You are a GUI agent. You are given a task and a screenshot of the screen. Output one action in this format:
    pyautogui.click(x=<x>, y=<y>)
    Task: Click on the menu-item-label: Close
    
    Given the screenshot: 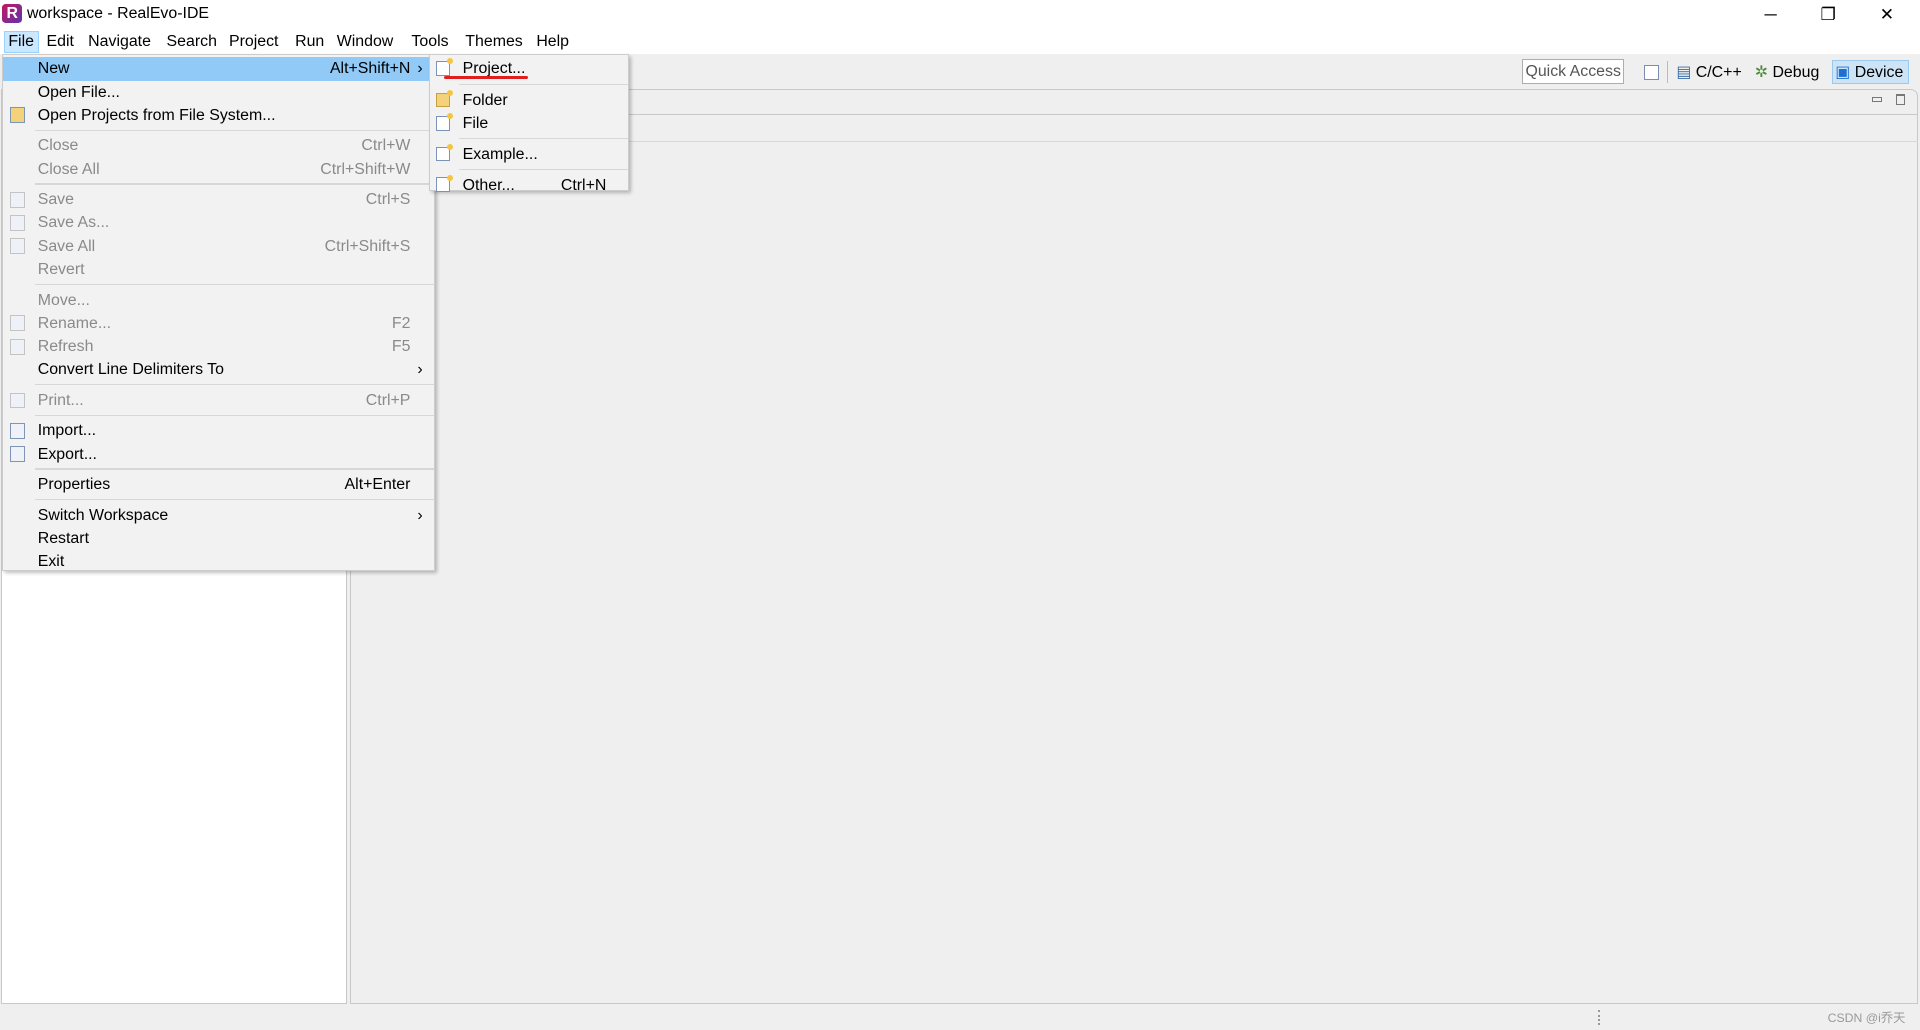 What is the action you would take?
    pyautogui.click(x=58, y=146)
    